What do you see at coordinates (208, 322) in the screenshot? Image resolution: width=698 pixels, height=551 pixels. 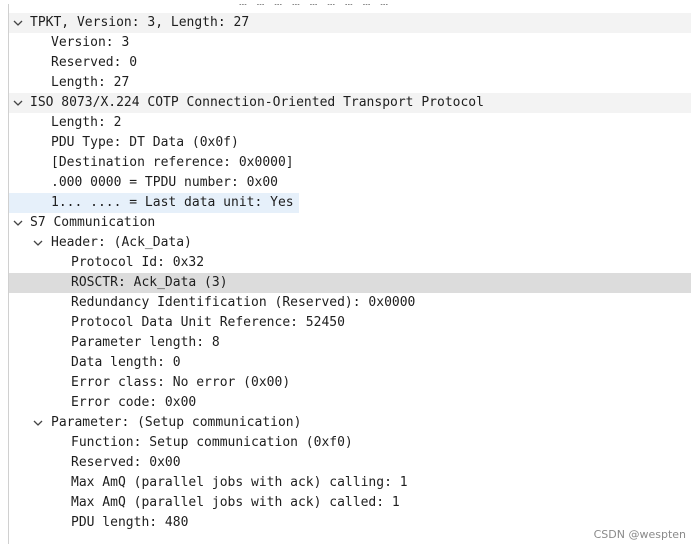 I see `s7-pdu-reference: Protocol Data Unit Reference: 52450` at bounding box center [208, 322].